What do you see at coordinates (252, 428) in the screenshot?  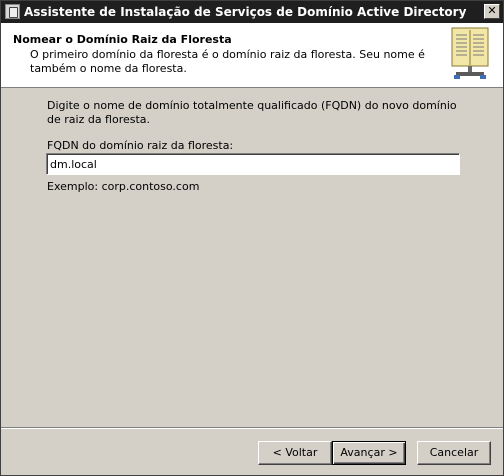 I see `footer-separator` at bounding box center [252, 428].